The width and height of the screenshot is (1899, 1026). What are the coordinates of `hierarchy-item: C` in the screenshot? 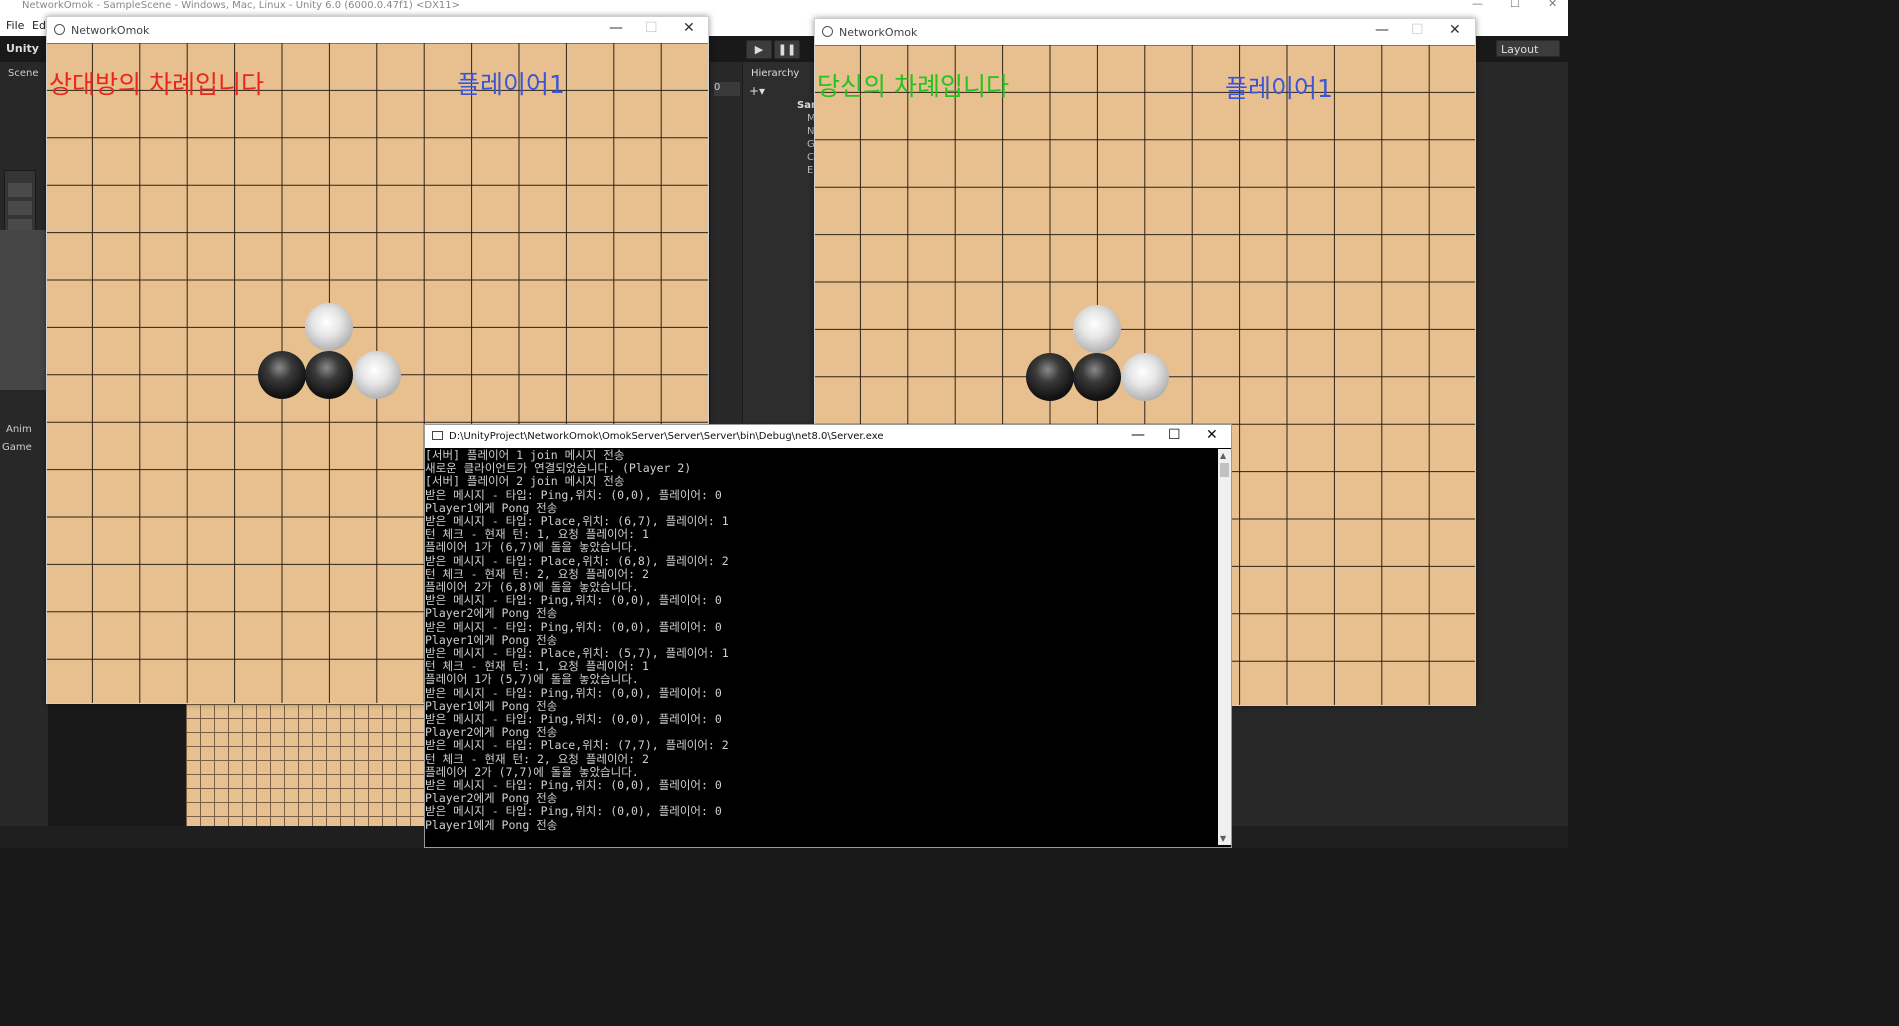 It's located at (810, 157).